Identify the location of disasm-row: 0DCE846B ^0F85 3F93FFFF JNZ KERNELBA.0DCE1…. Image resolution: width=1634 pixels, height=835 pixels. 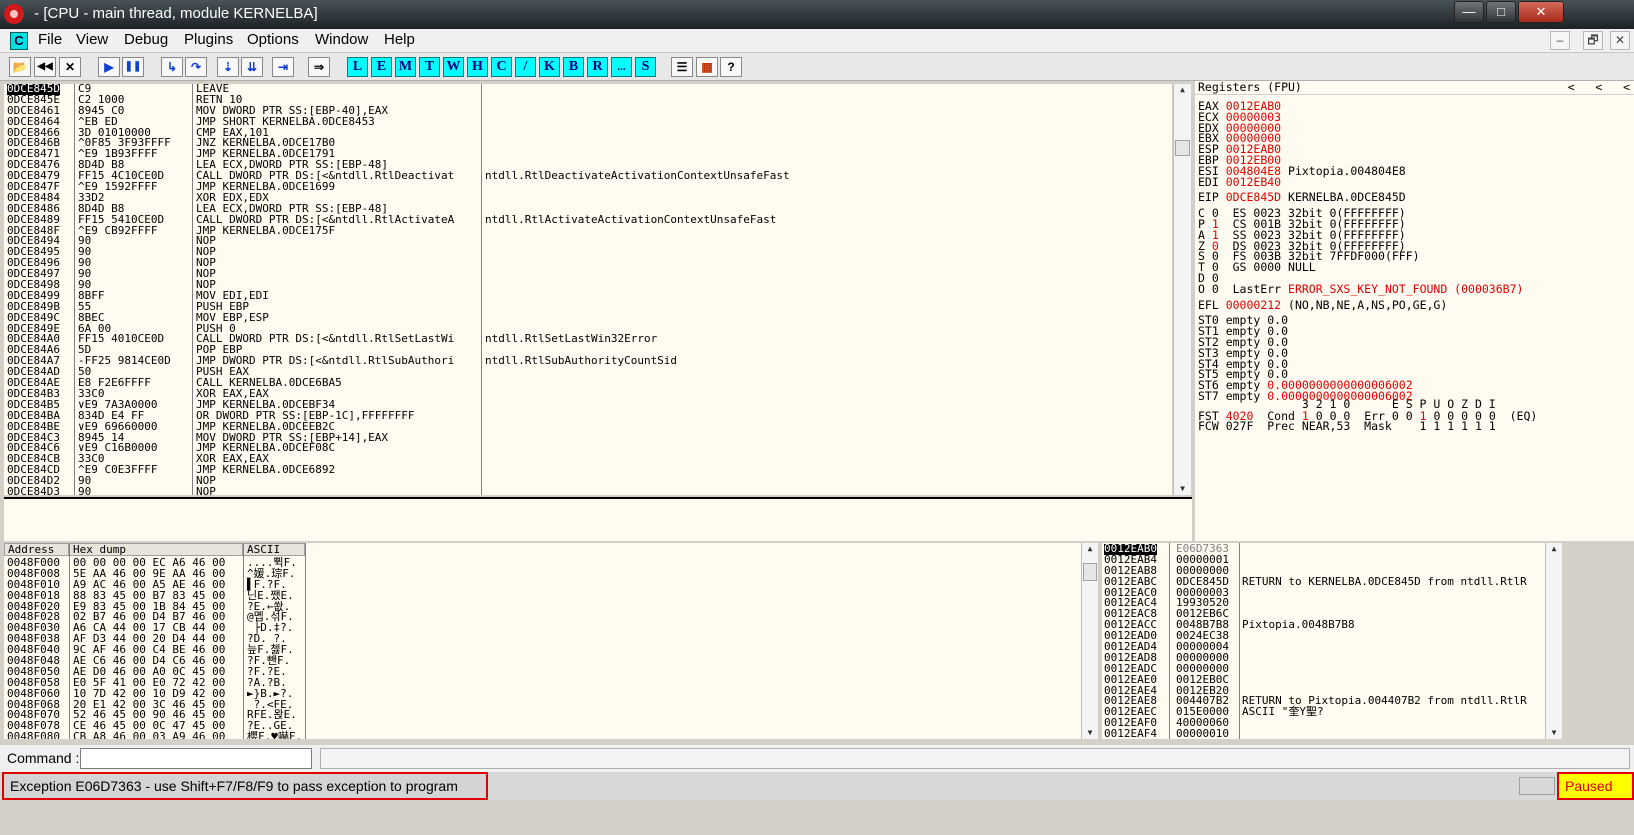
(588, 143).